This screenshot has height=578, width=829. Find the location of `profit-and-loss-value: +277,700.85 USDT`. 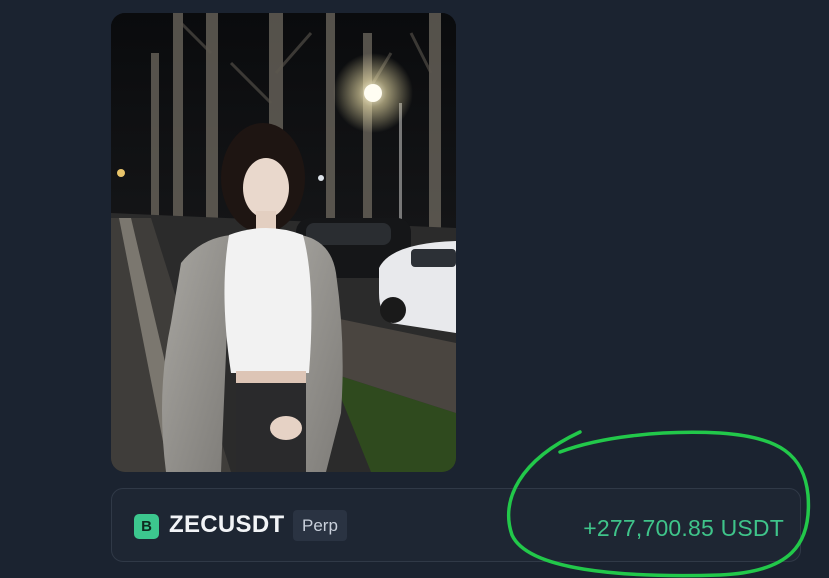

profit-and-loss-value: +277,700.85 USDT is located at coordinates (683, 528).